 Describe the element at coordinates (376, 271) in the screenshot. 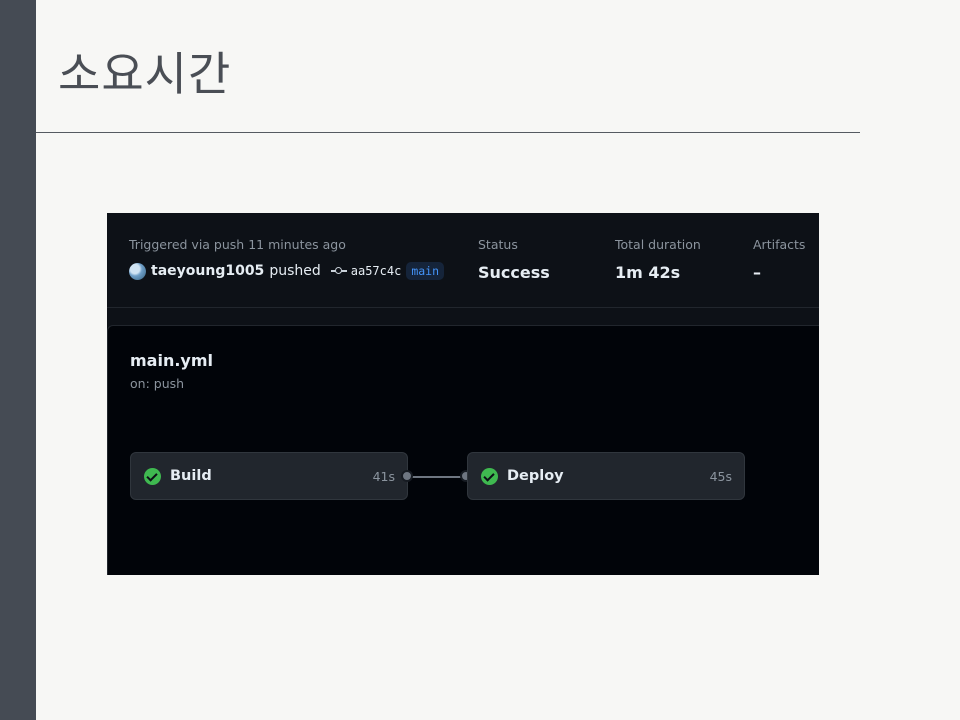

I see `commit-sha-link: aa57c4c` at that location.